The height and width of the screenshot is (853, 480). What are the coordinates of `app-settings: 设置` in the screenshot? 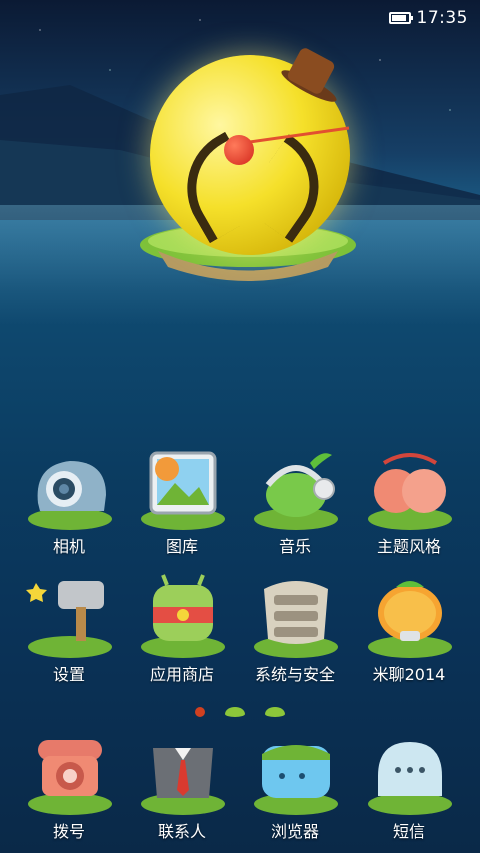 It's located at (69, 635).